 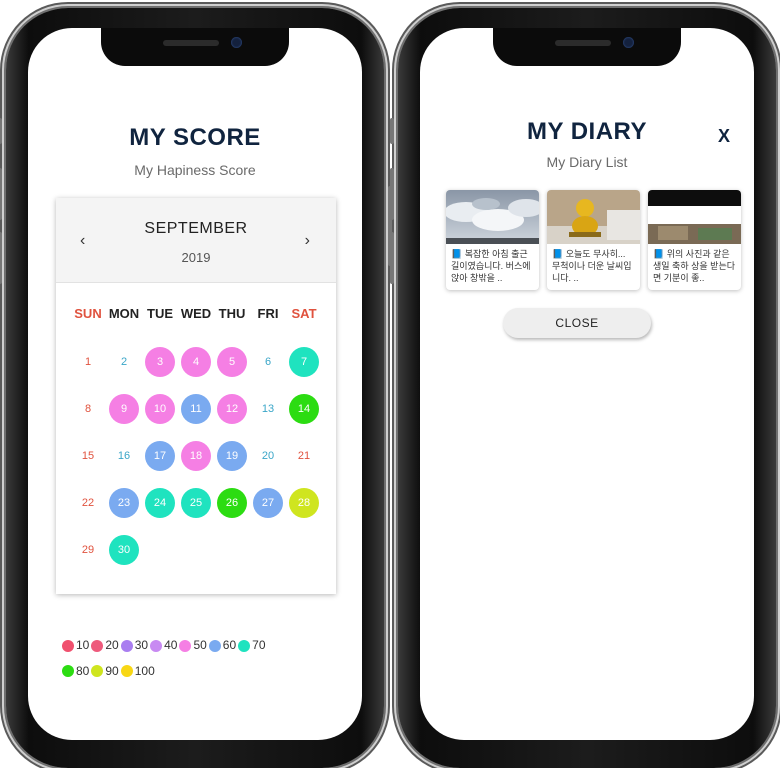 I want to click on calendar-day: 2, so click(x=124, y=362).